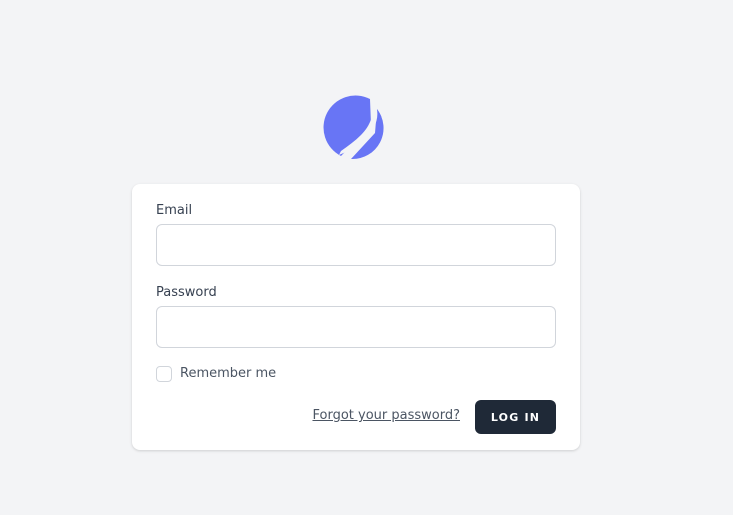  What do you see at coordinates (515, 417) in the screenshot?
I see `login-button: LOG IN` at bounding box center [515, 417].